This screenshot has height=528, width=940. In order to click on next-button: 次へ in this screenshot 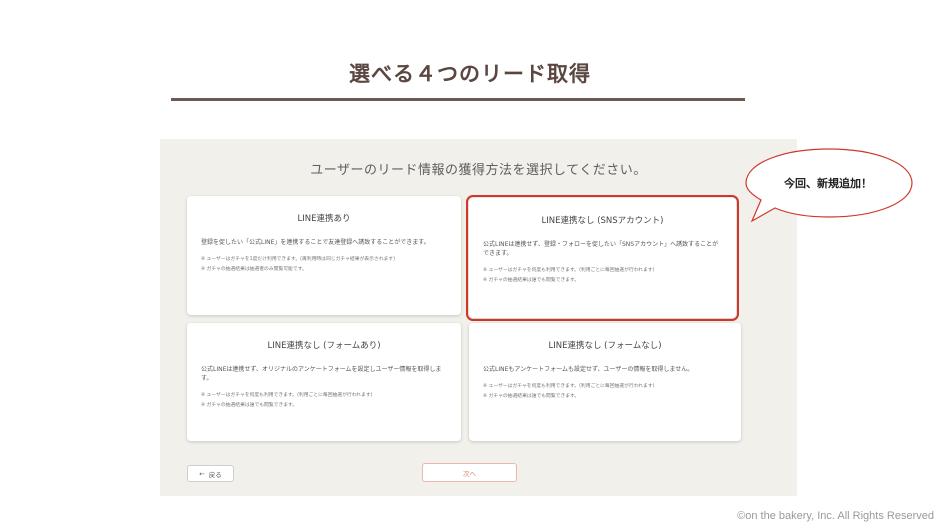, I will do `click(469, 472)`.